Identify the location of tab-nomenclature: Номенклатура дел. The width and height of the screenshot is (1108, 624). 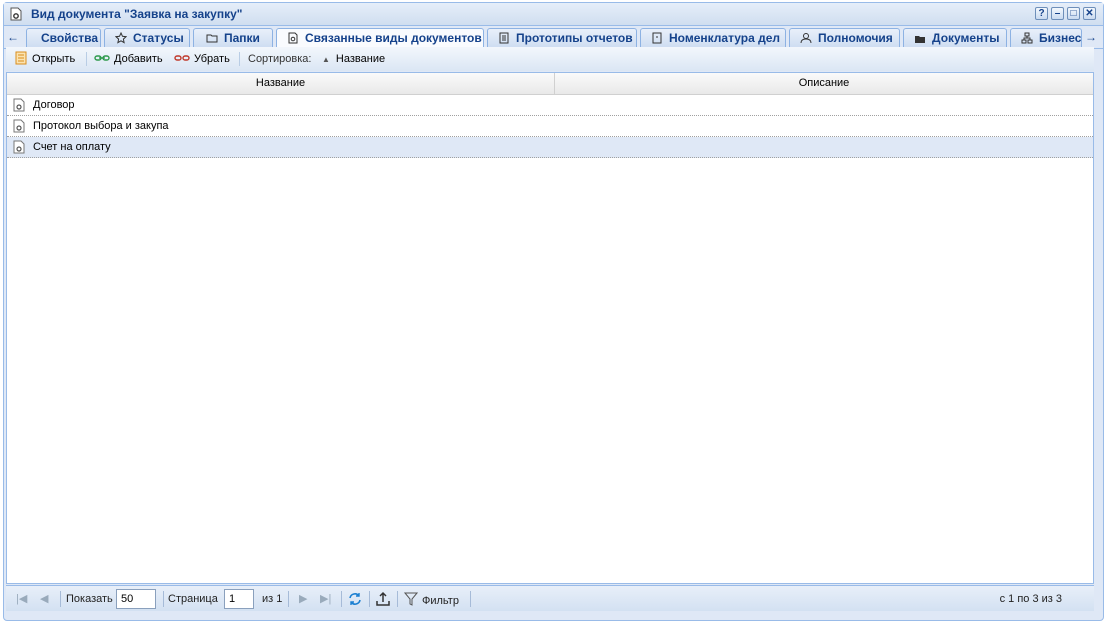
(713, 38).